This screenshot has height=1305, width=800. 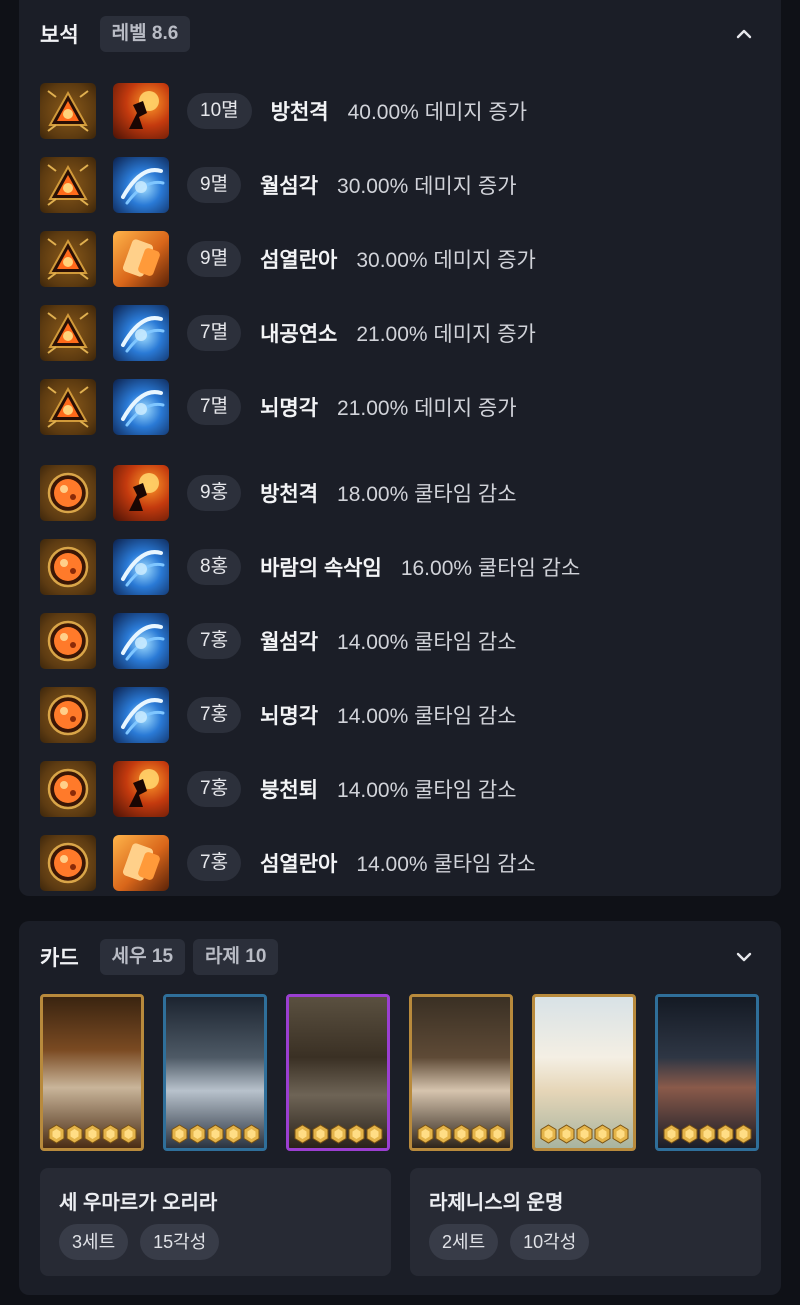 What do you see at coordinates (464, 1242) in the screenshot?
I see `set-count-tag: 2세트` at bounding box center [464, 1242].